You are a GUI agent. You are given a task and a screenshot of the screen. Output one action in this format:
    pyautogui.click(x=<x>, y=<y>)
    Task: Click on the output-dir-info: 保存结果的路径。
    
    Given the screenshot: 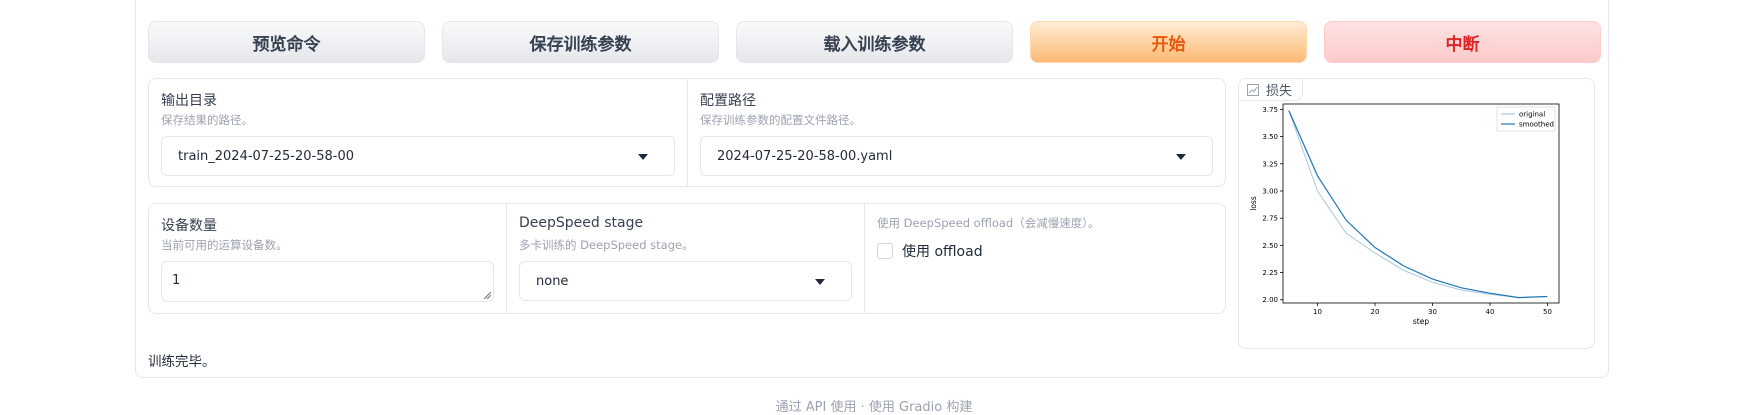 What is the action you would take?
    pyautogui.click(x=207, y=120)
    